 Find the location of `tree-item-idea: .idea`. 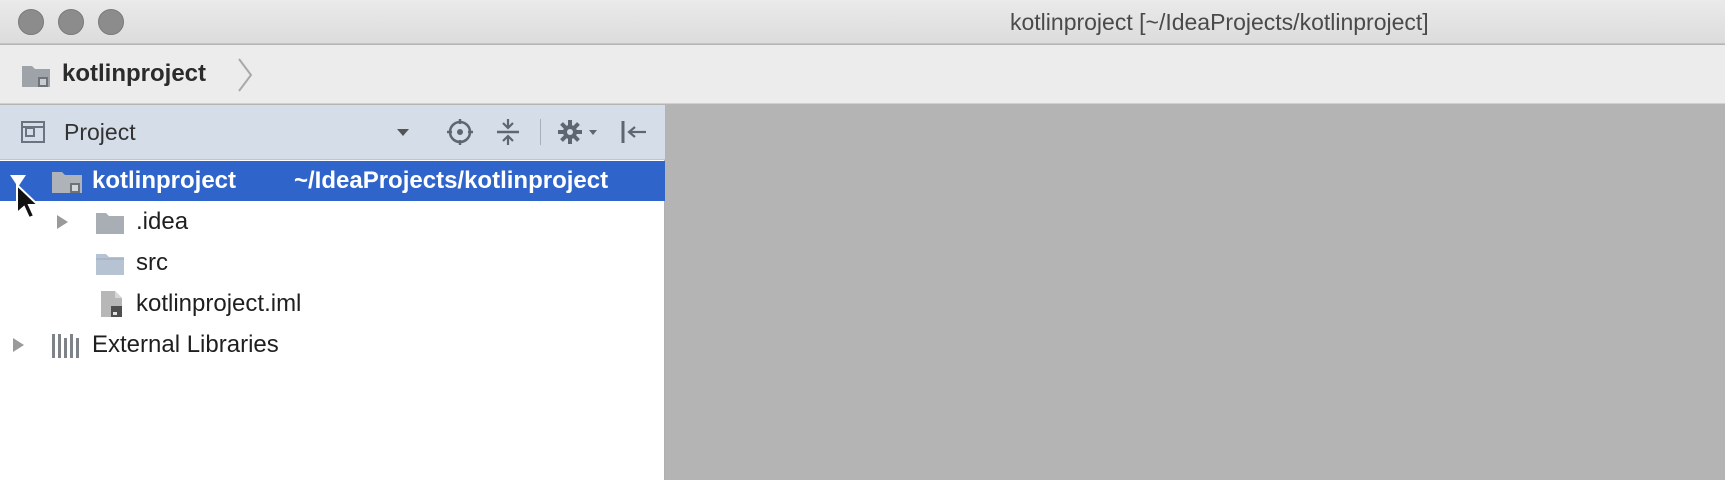

tree-item-idea: .idea is located at coordinates (332, 222).